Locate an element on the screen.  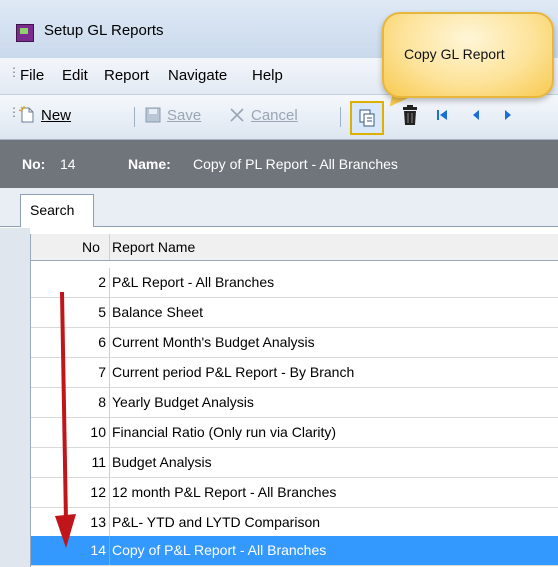
new-button: New is located at coordinates (44, 115).